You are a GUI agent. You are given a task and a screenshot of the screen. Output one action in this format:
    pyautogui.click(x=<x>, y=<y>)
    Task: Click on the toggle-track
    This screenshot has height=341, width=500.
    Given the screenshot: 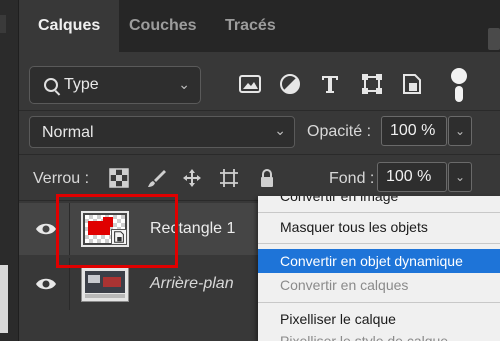 What is the action you would take?
    pyautogui.click(x=459, y=94)
    